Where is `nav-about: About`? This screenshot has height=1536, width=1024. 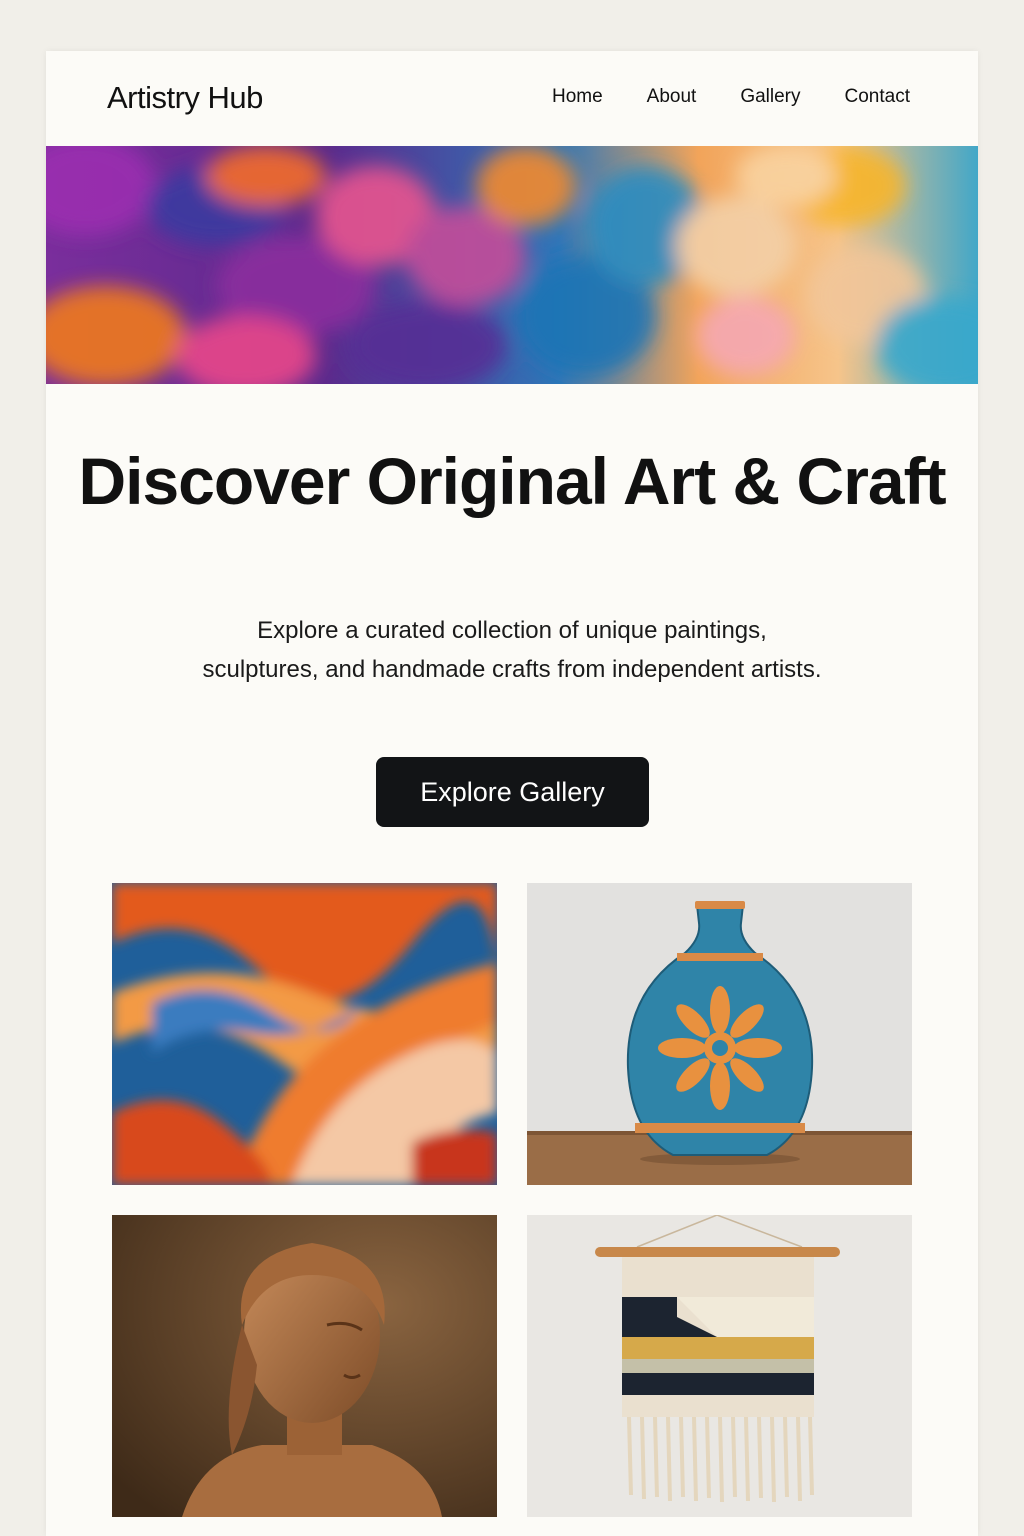
nav-about: About is located at coordinates (672, 97).